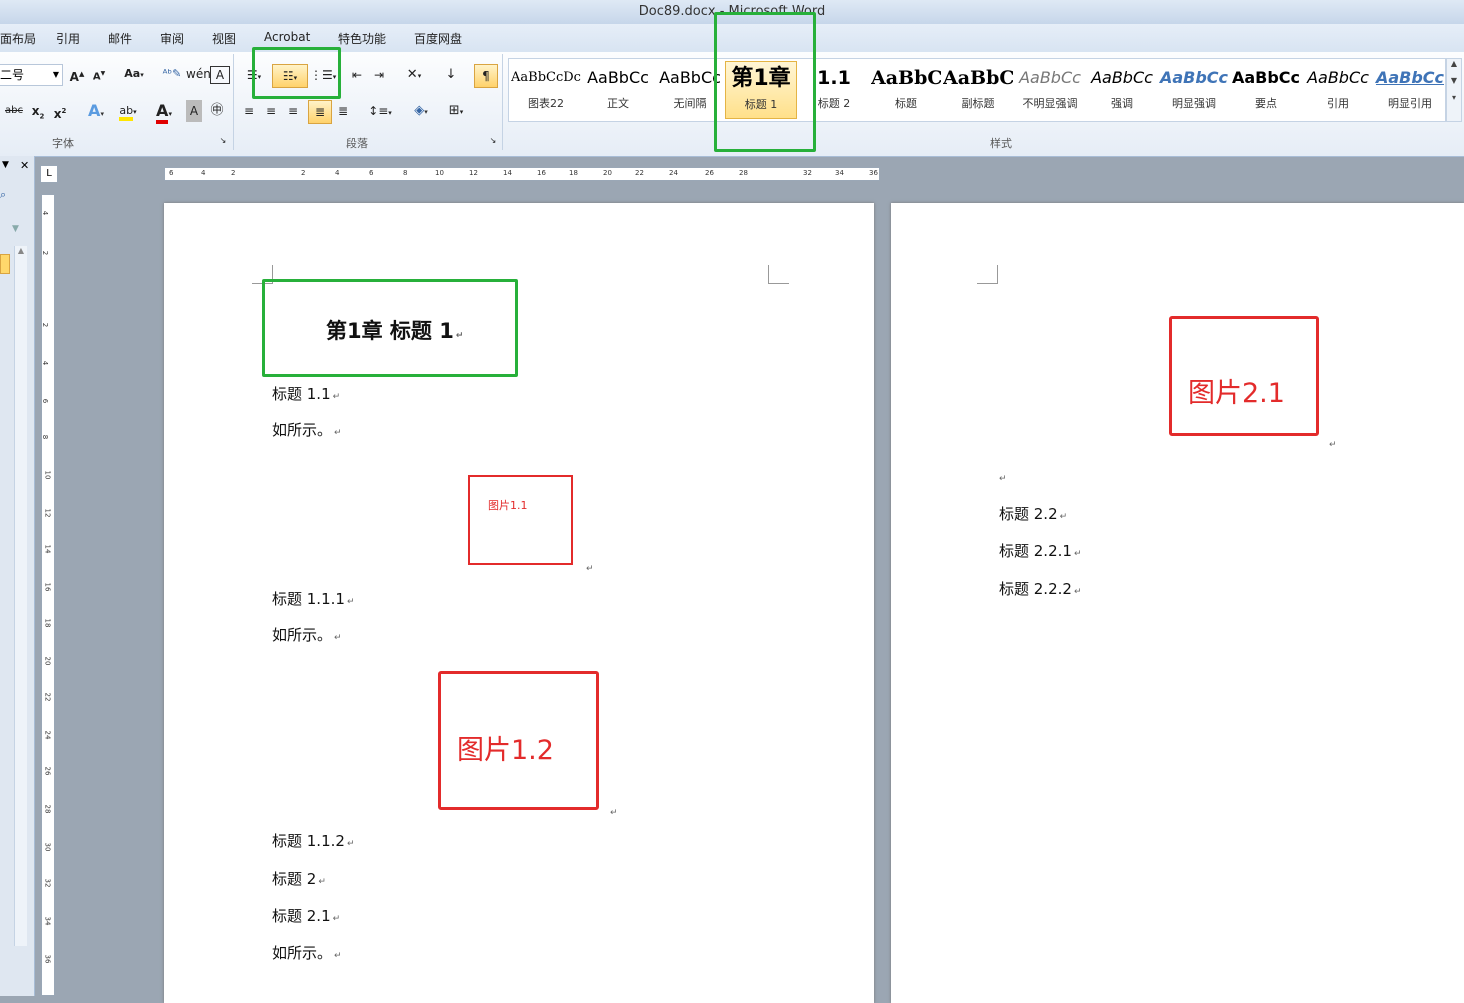  Describe the element at coordinates (302, 953) in the screenshot. I see `paragraph-text: 如所示。` at that location.